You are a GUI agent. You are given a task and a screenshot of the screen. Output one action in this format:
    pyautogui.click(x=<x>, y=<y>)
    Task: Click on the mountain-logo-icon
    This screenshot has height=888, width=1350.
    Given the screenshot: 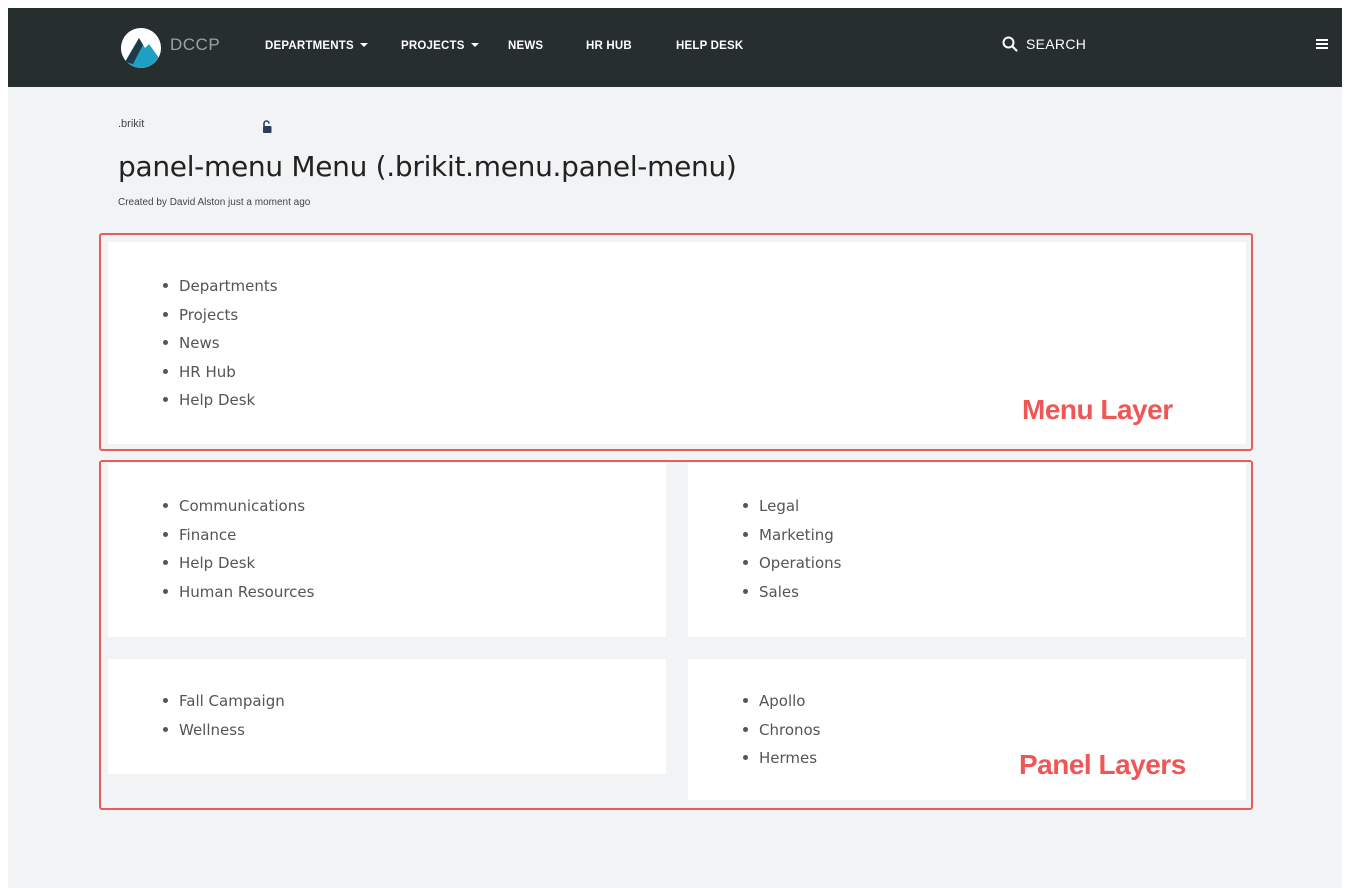 What is the action you would take?
    pyautogui.click(x=141, y=48)
    